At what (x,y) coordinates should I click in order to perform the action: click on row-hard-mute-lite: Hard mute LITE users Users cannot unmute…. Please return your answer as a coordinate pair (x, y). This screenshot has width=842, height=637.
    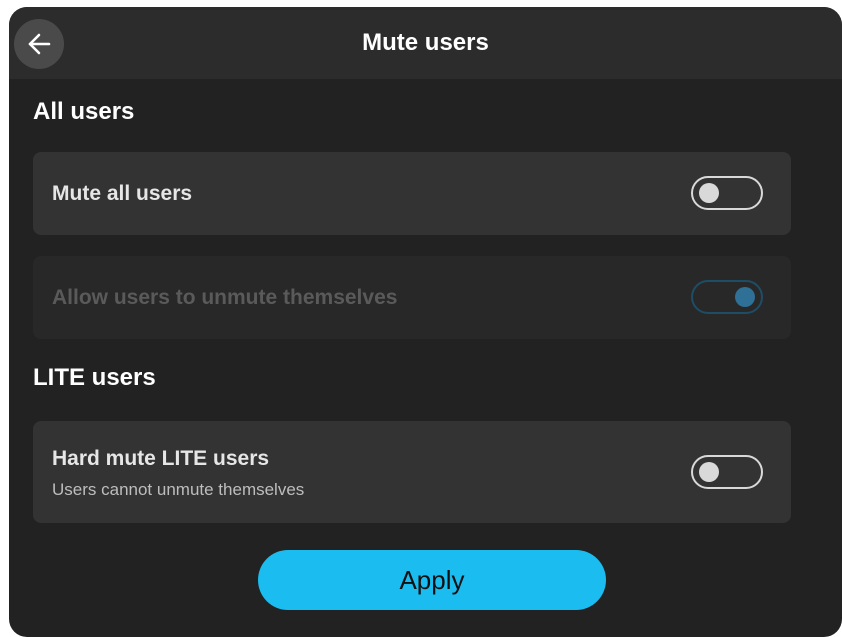
    Looking at the image, I should click on (412, 472).